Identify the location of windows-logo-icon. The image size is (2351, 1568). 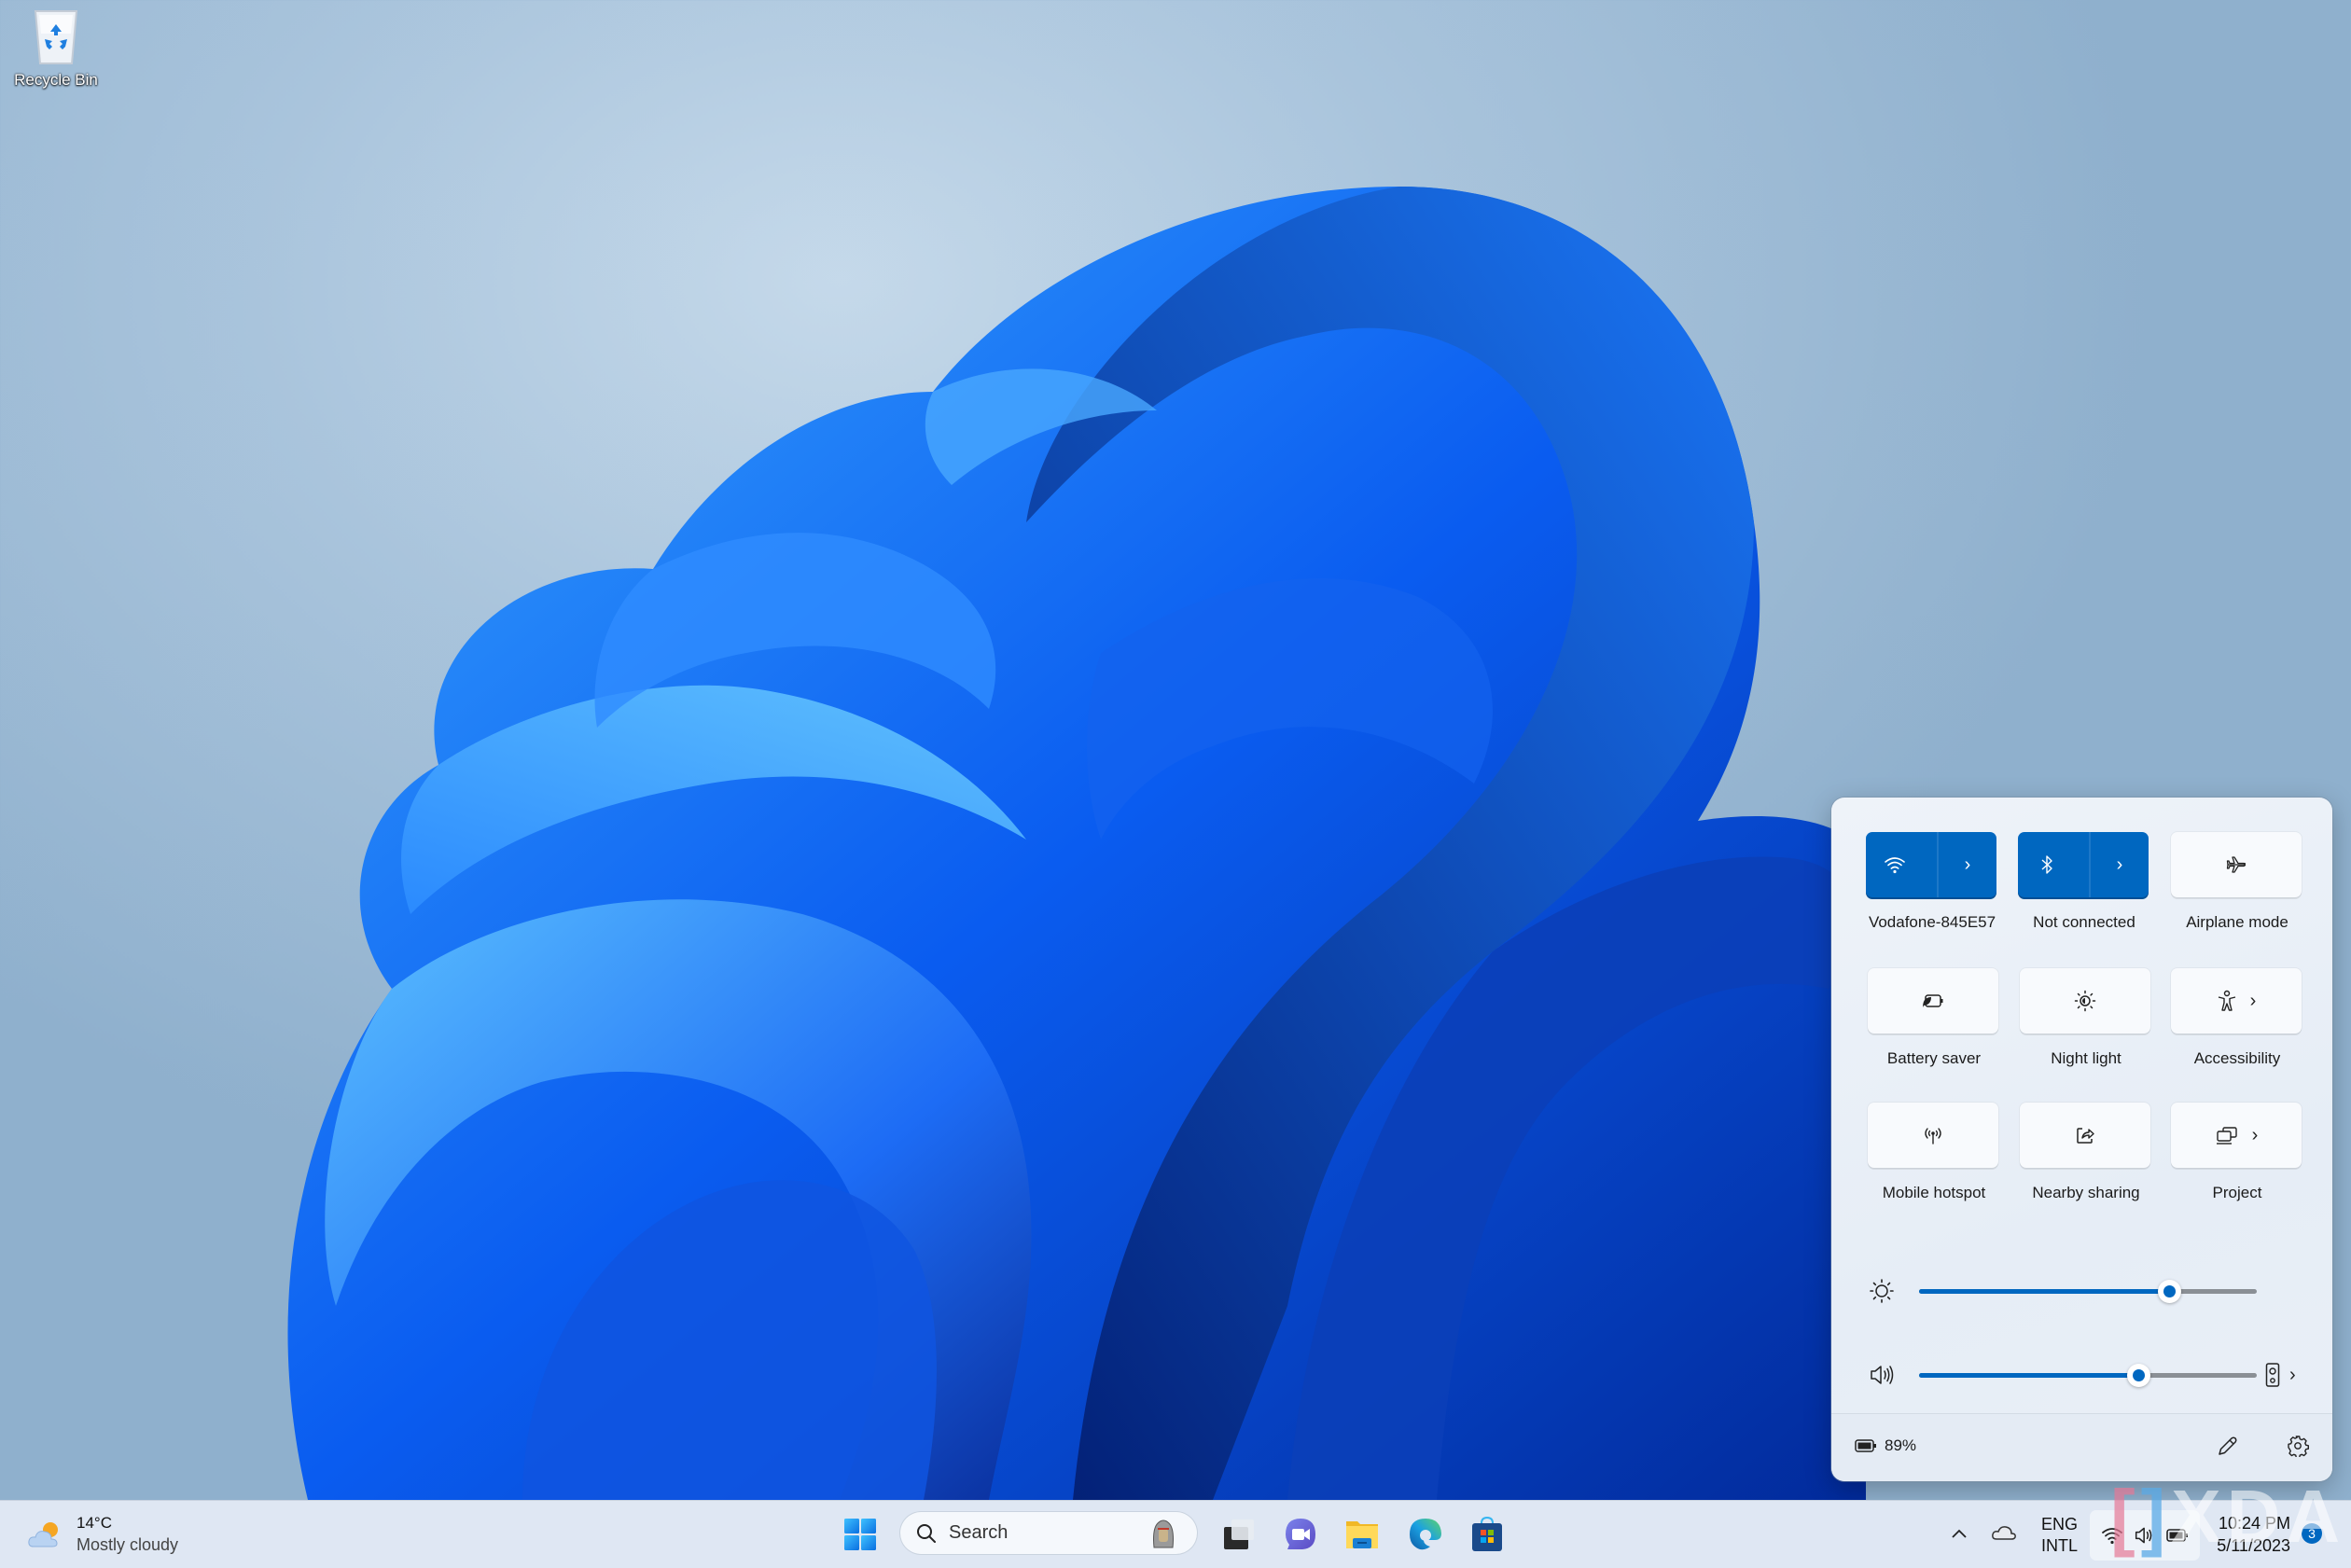
(860, 1534).